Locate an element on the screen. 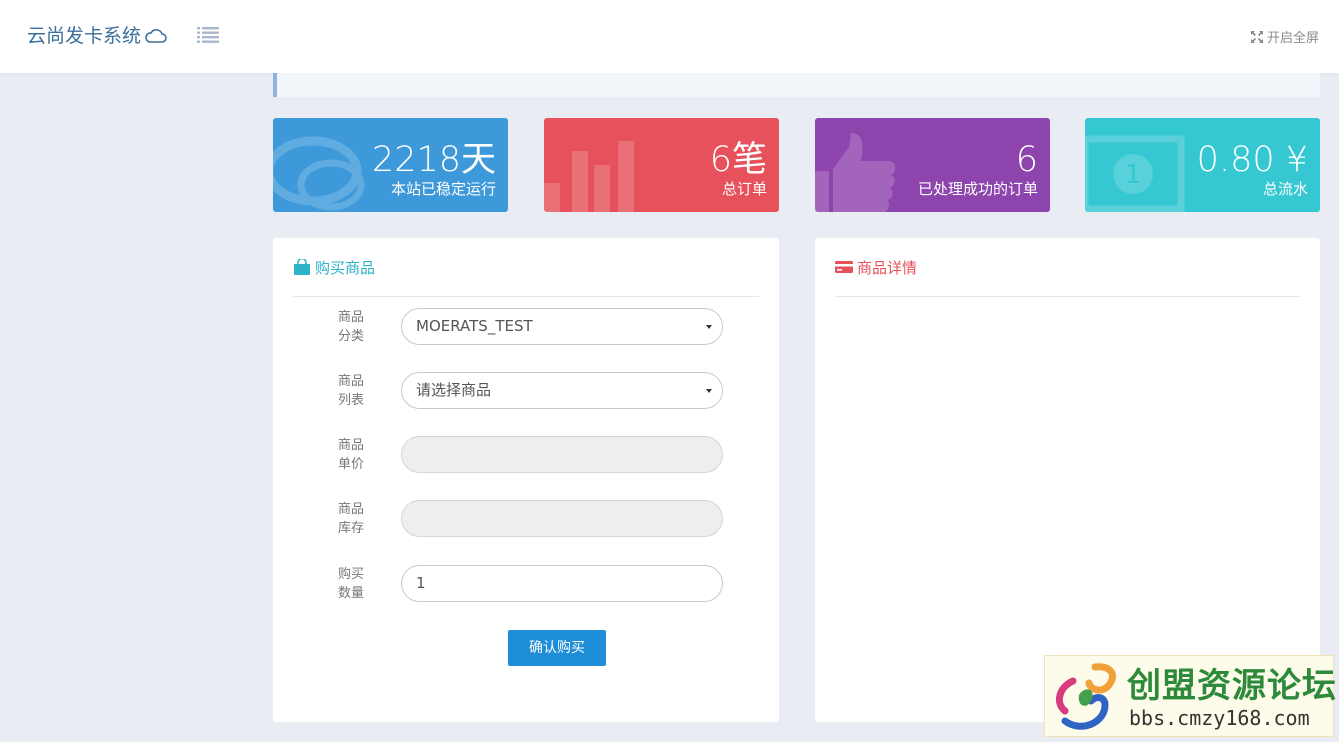 This screenshot has width=1339, height=742. label-line: 单价 is located at coordinates (350, 464).